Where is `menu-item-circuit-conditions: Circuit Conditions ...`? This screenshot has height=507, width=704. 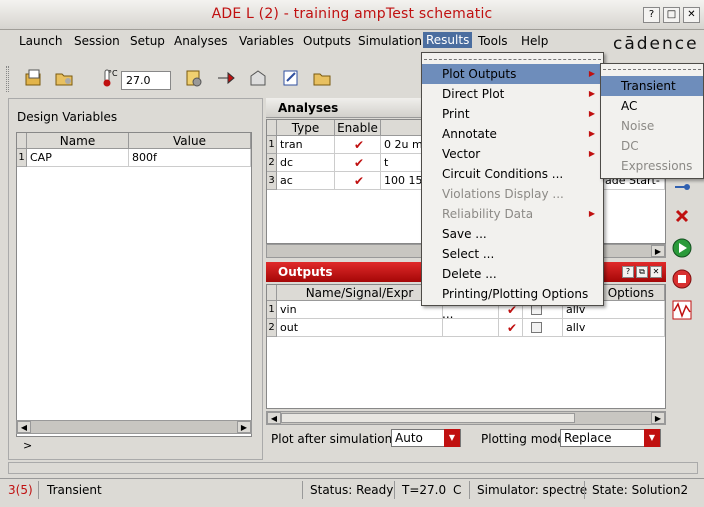
menu-item-circuit-conditions: Circuit Conditions ... is located at coordinates (512, 174).